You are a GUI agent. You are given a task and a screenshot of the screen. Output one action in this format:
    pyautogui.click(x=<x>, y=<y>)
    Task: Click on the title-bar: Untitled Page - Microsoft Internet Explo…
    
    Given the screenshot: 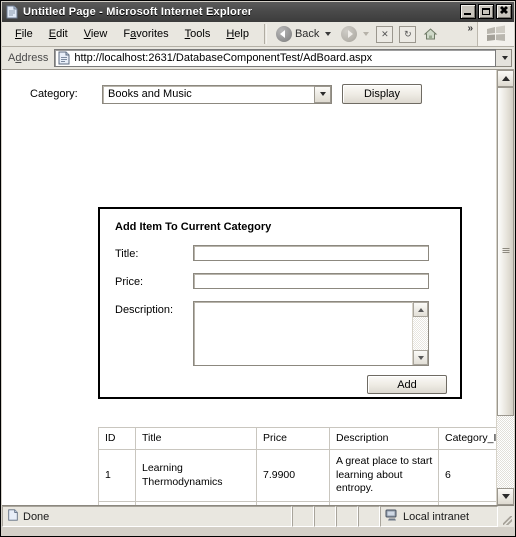 What is the action you would take?
    pyautogui.click(x=258, y=12)
    